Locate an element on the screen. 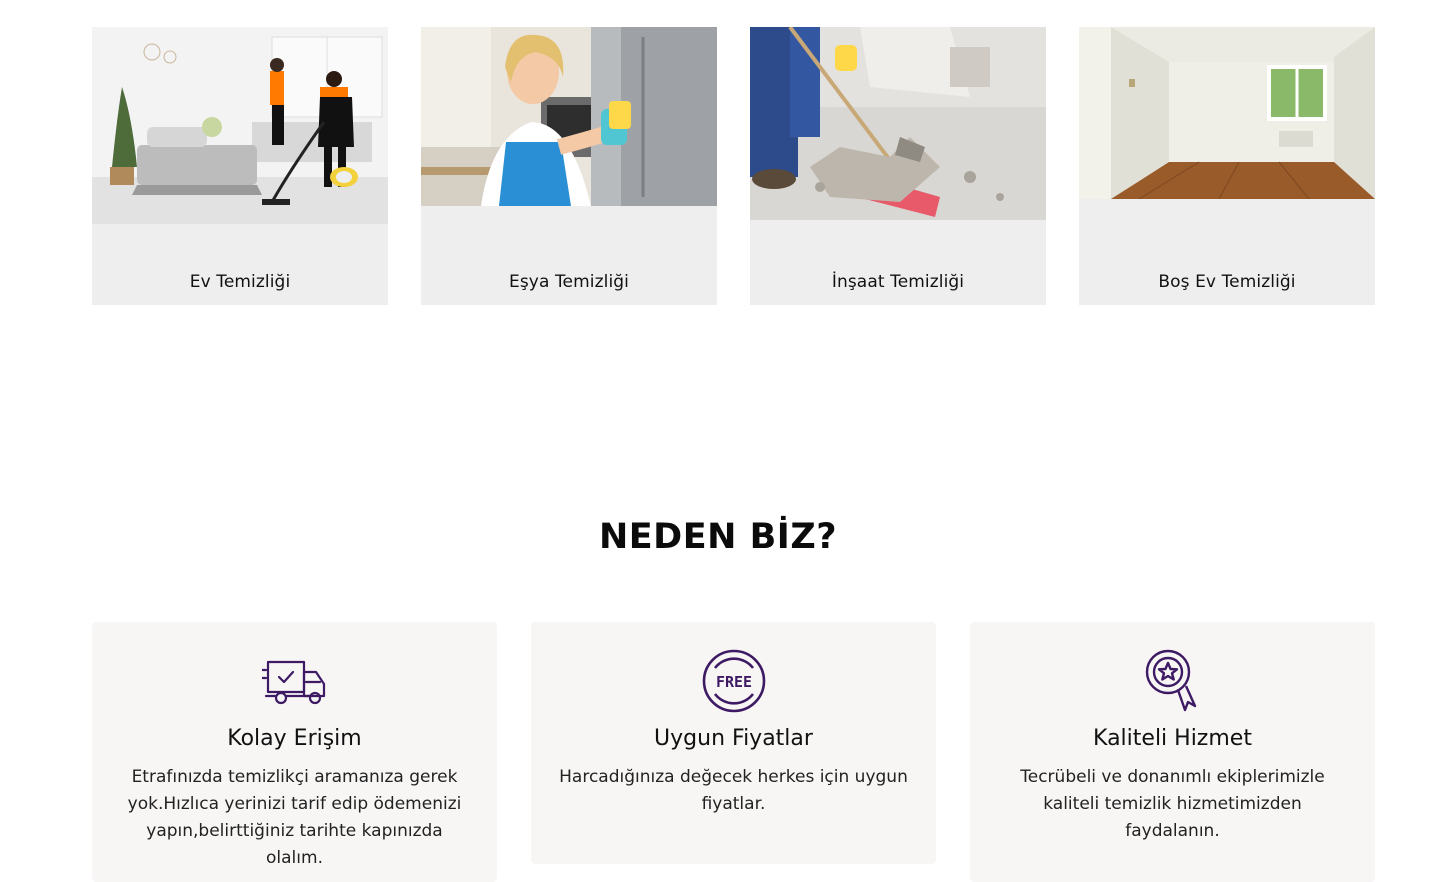 This screenshot has height=882, width=1436. free-badge-icon: FREE is located at coordinates (733, 681).